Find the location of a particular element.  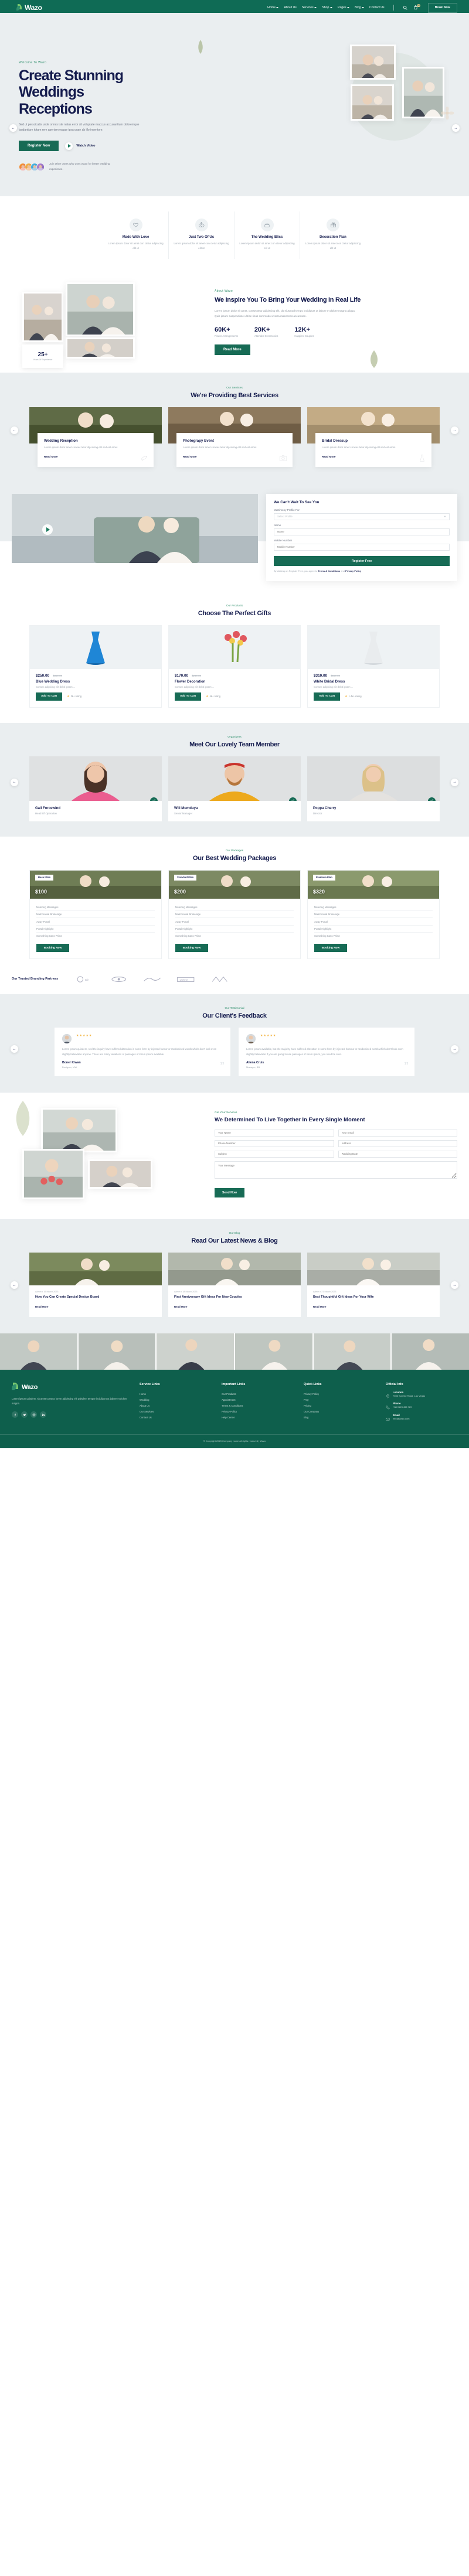

team-next-arrow: → is located at coordinates (455, 782).